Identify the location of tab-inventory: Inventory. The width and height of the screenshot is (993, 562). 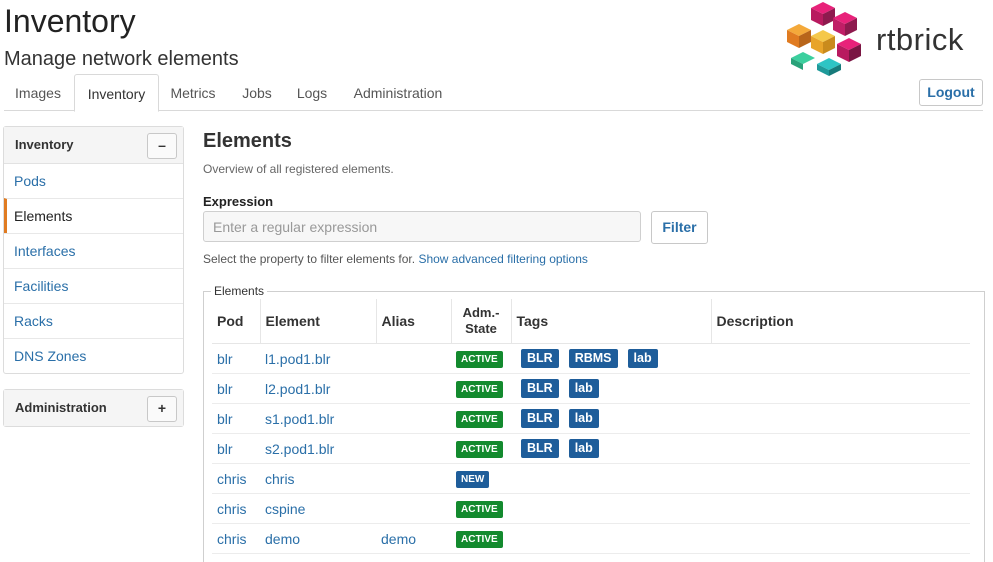
(116, 93).